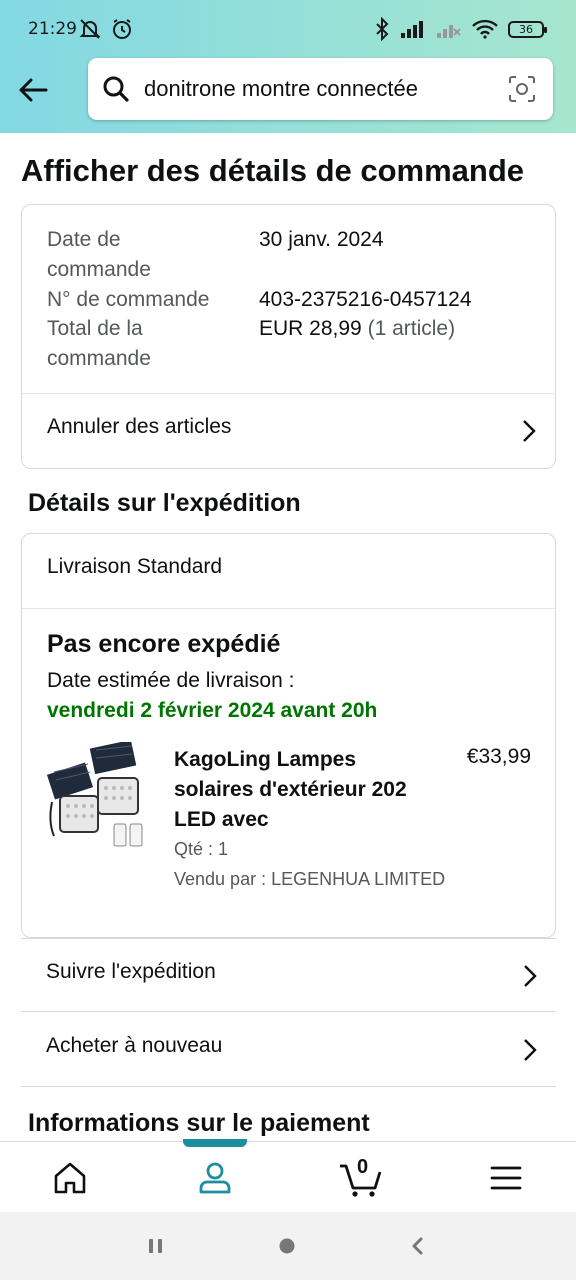  I want to click on order-number-label: N° de commande, so click(128, 299).